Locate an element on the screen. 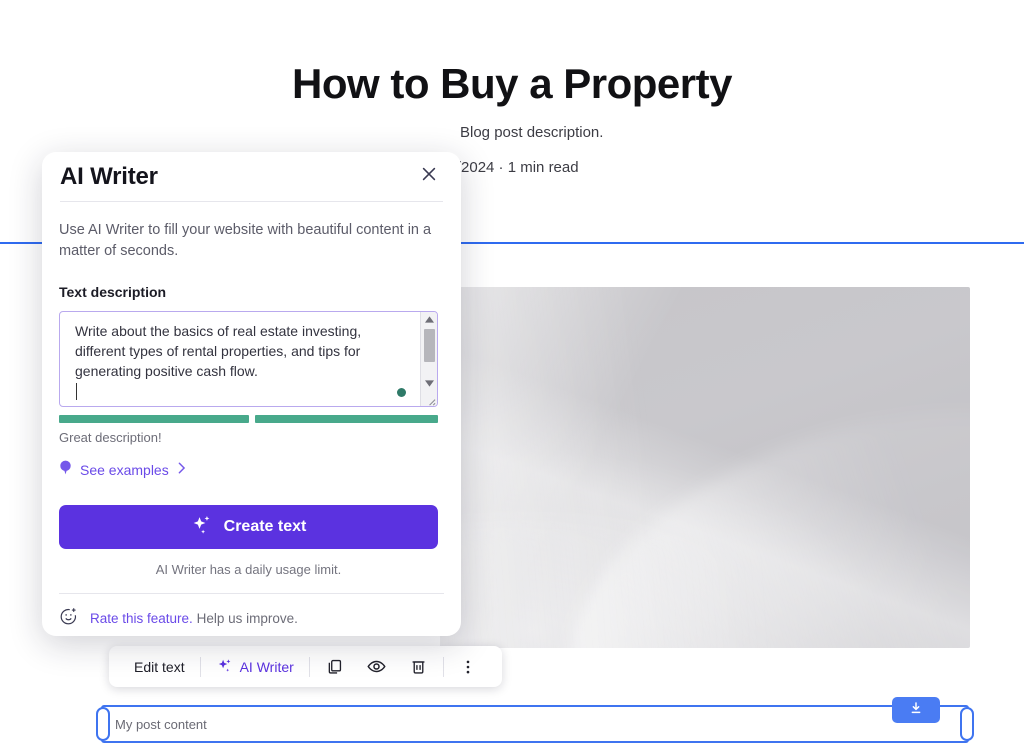  post-content-field: My post content is located at coordinates (535, 724).